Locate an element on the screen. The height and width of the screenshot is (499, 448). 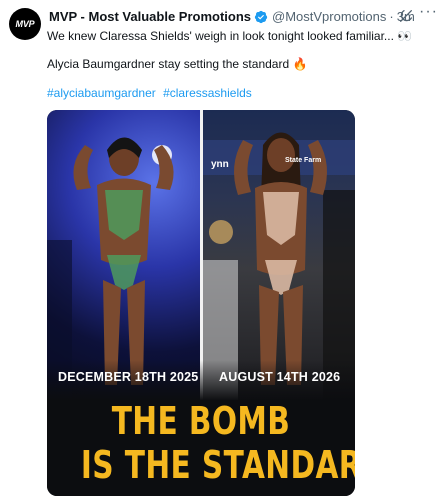
headline-line1: THE BOMB is located at coordinates (201, 421).